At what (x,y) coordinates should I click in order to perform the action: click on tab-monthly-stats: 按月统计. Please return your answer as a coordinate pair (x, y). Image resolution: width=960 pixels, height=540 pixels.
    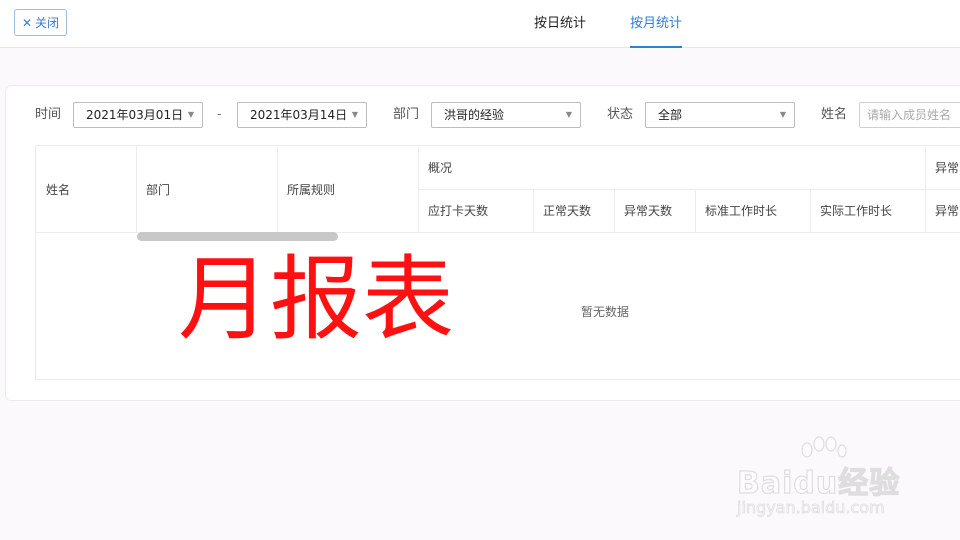
    Looking at the image, I should click on (656, 24).